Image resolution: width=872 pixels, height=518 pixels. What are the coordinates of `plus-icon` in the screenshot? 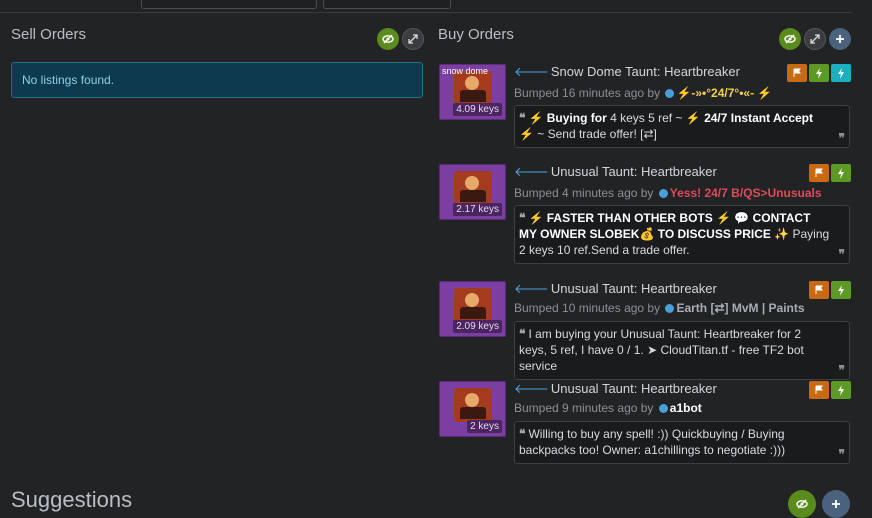 It's located at (840, 39).